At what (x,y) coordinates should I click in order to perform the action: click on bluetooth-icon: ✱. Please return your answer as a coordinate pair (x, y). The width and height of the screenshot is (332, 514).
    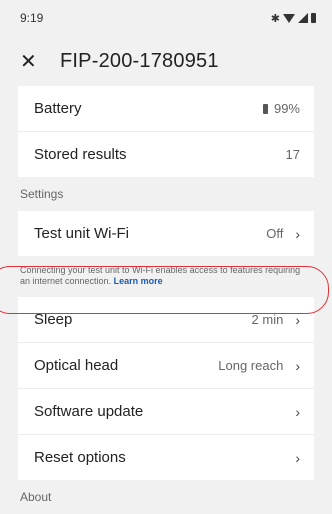
    Looking at the image, I should click on (275, 18).